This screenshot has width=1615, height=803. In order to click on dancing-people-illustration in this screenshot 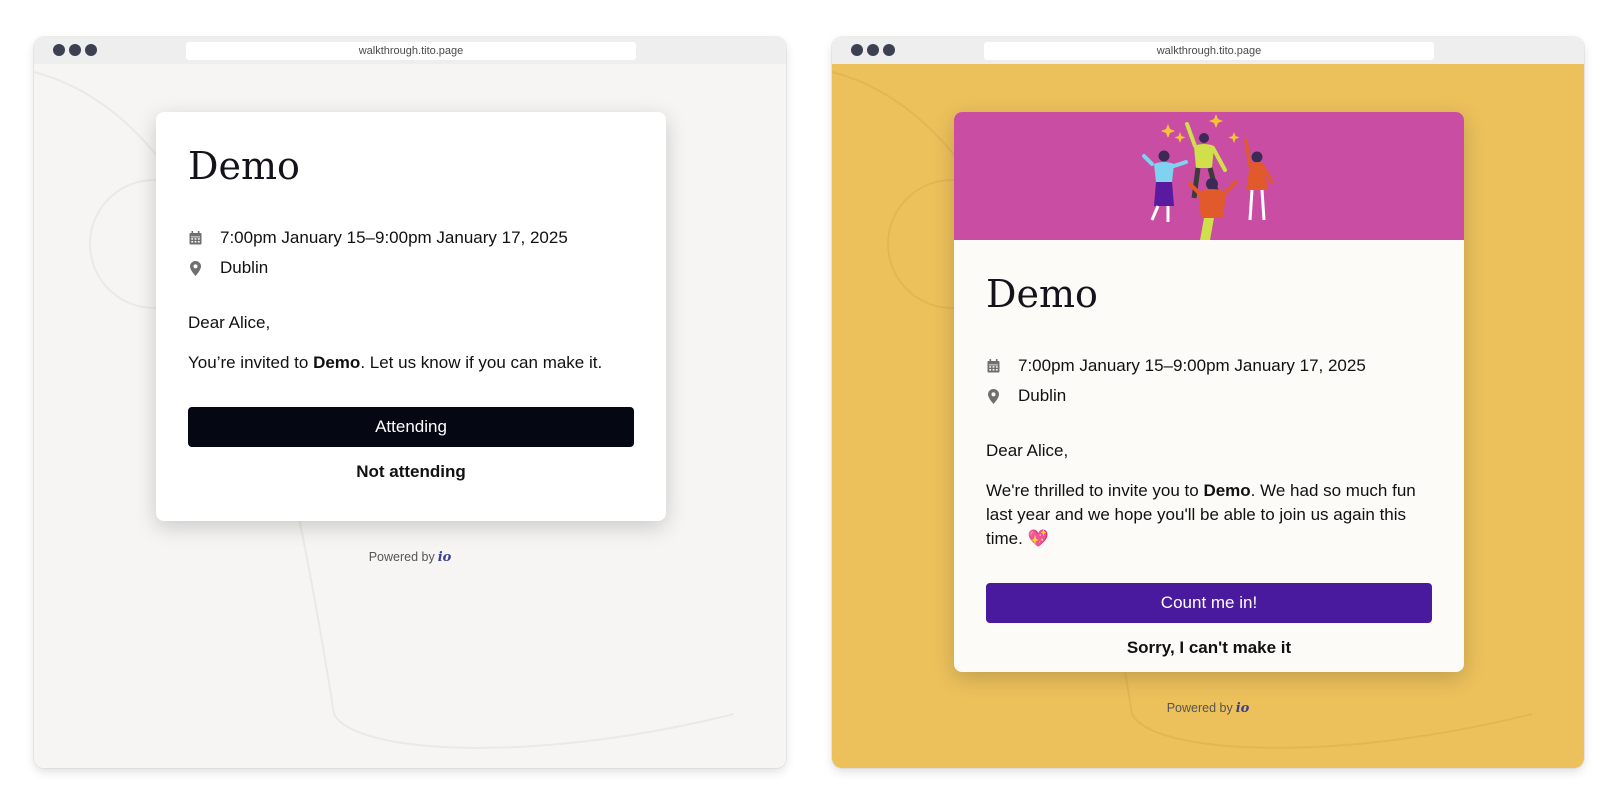, I will do `click(1208, 177)`.